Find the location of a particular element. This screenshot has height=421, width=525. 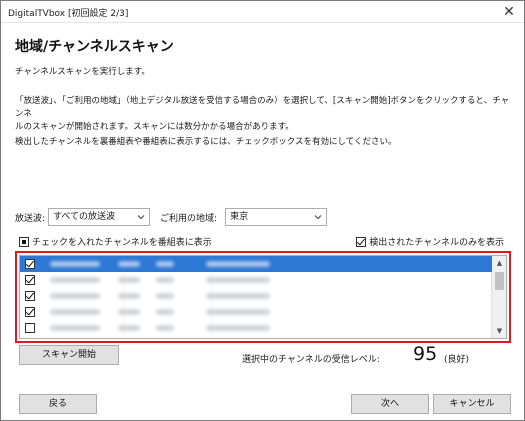

page-title: 地域/チャンネルスキャン is located at coordinates (94, 47).